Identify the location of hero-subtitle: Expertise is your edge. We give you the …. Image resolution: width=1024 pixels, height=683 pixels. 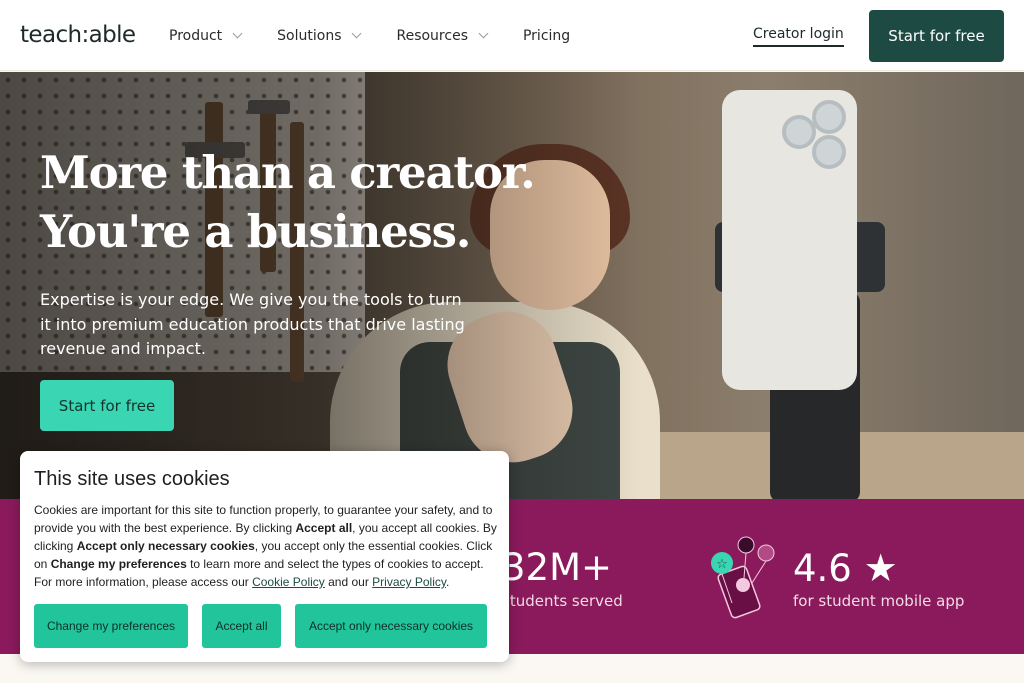
(252, 324).